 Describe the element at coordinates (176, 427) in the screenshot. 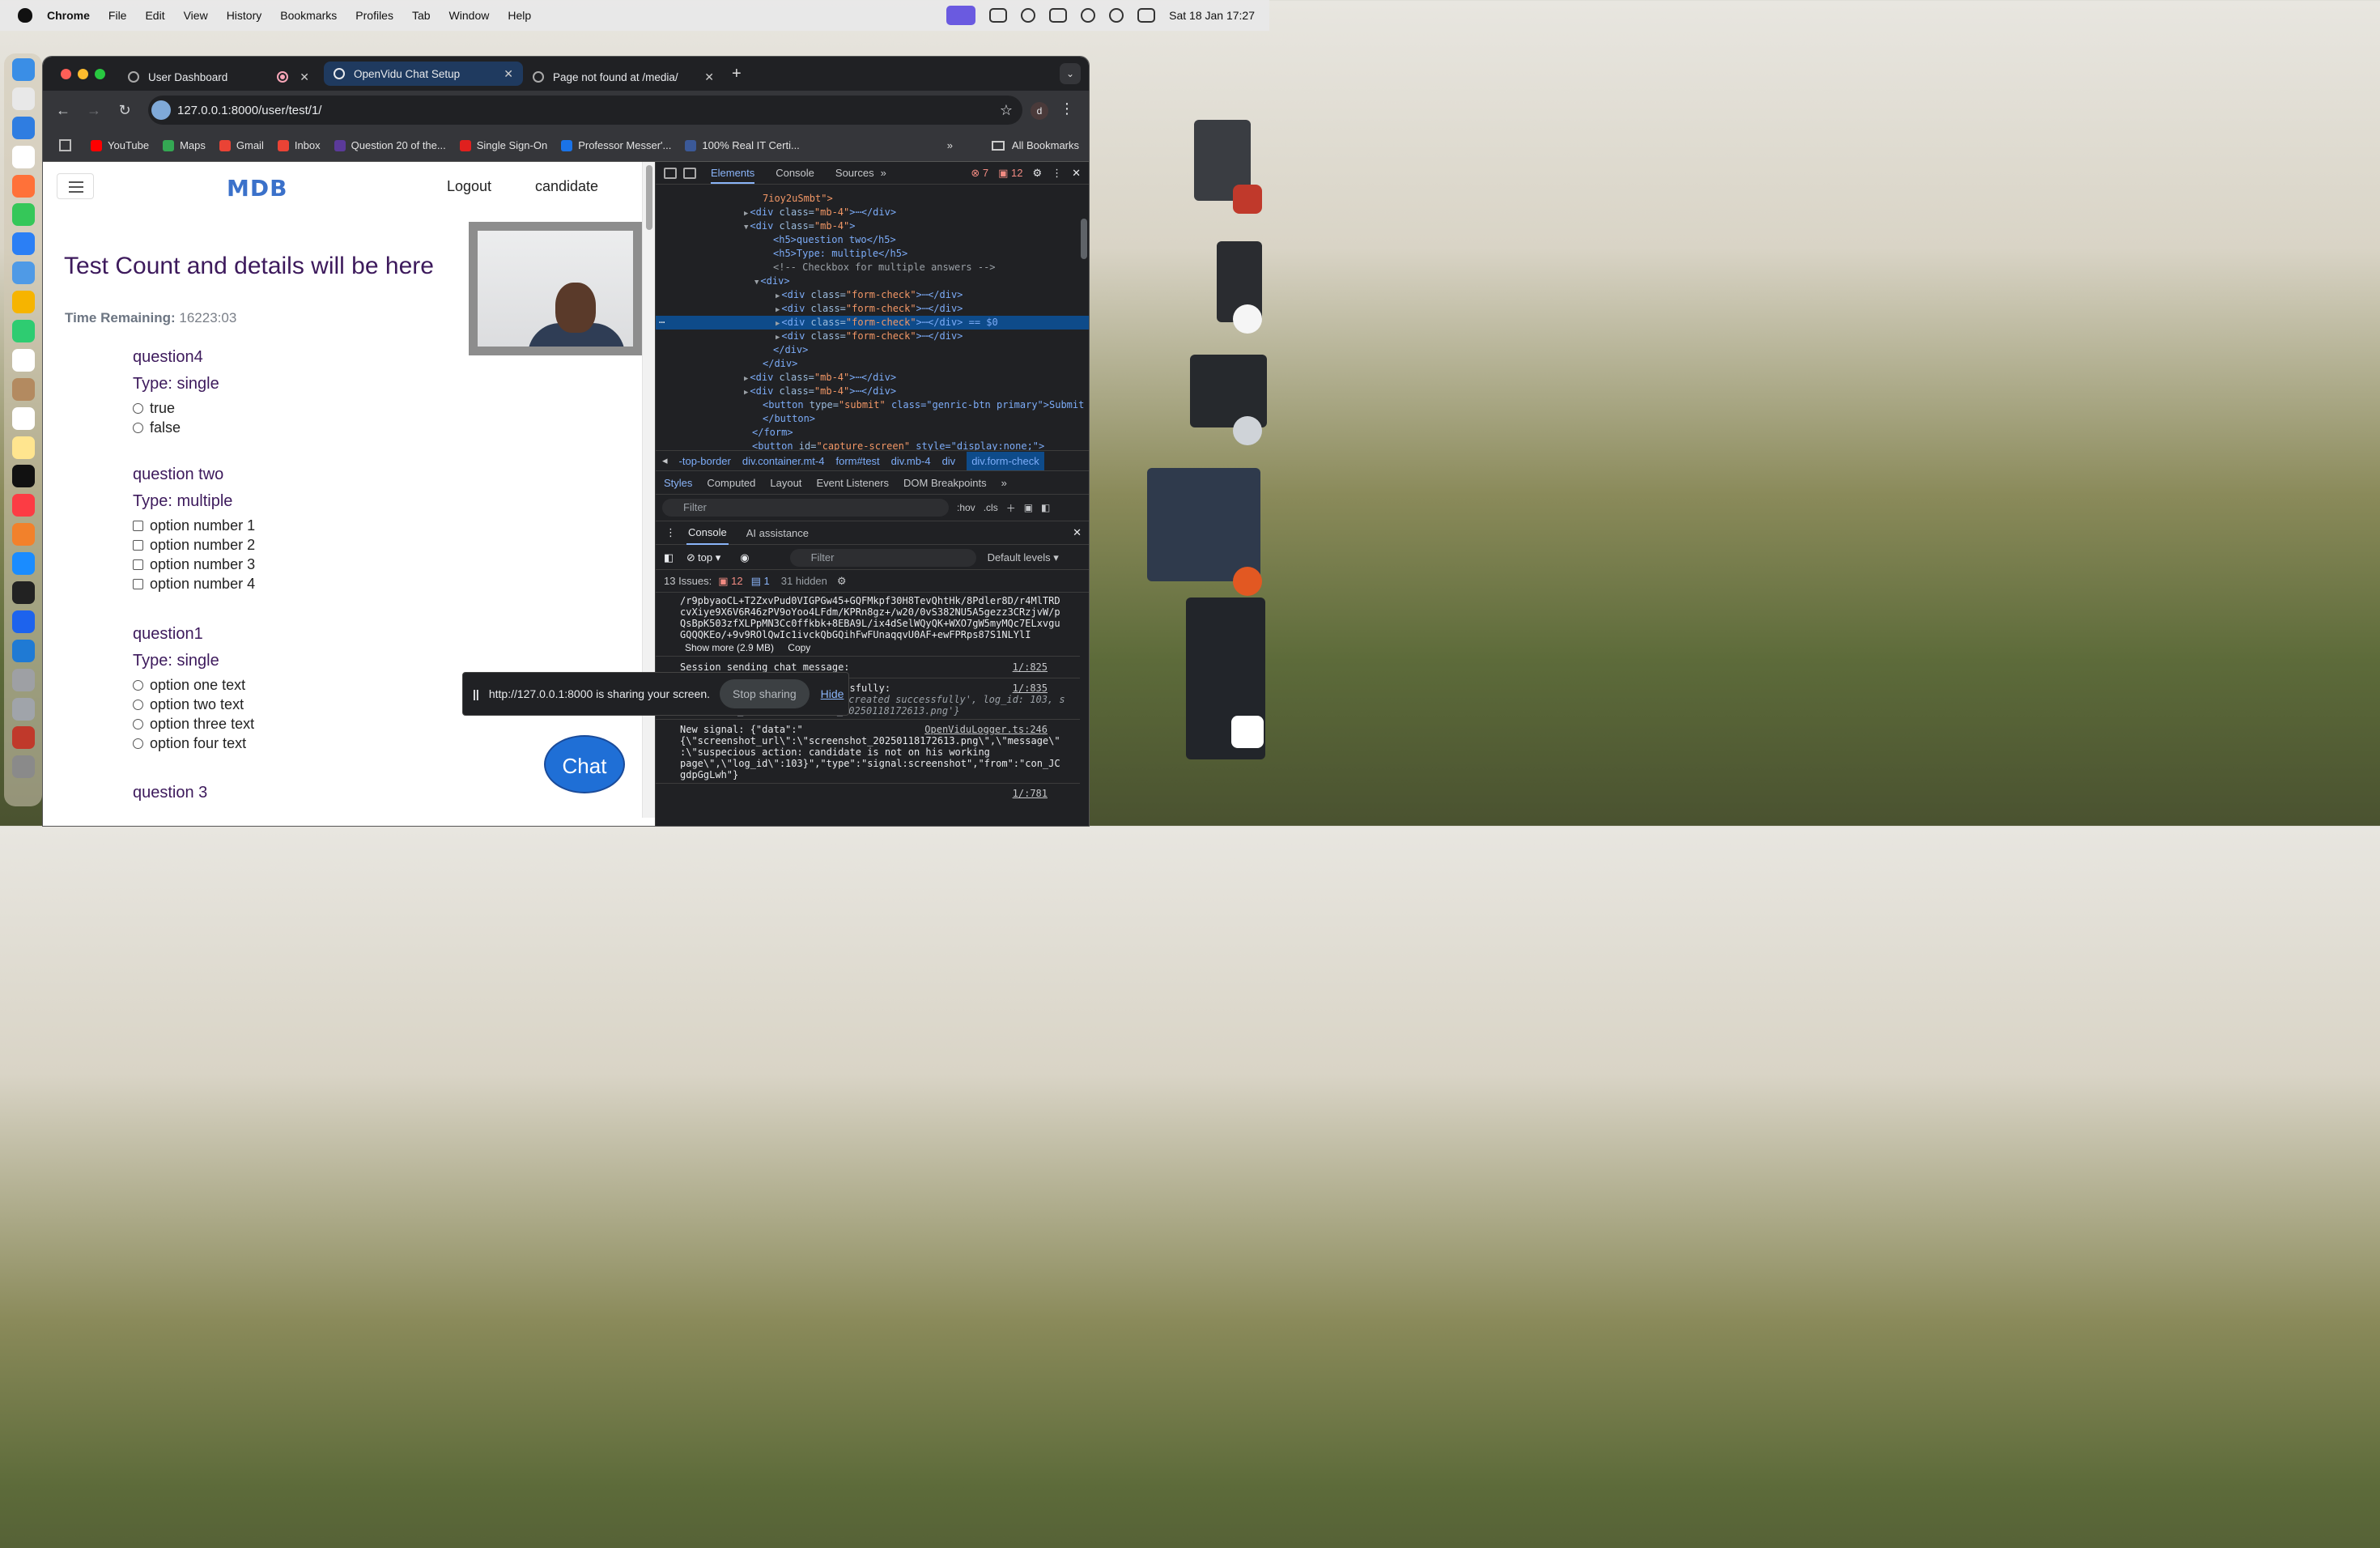

I see `radio-option: false` at that location.